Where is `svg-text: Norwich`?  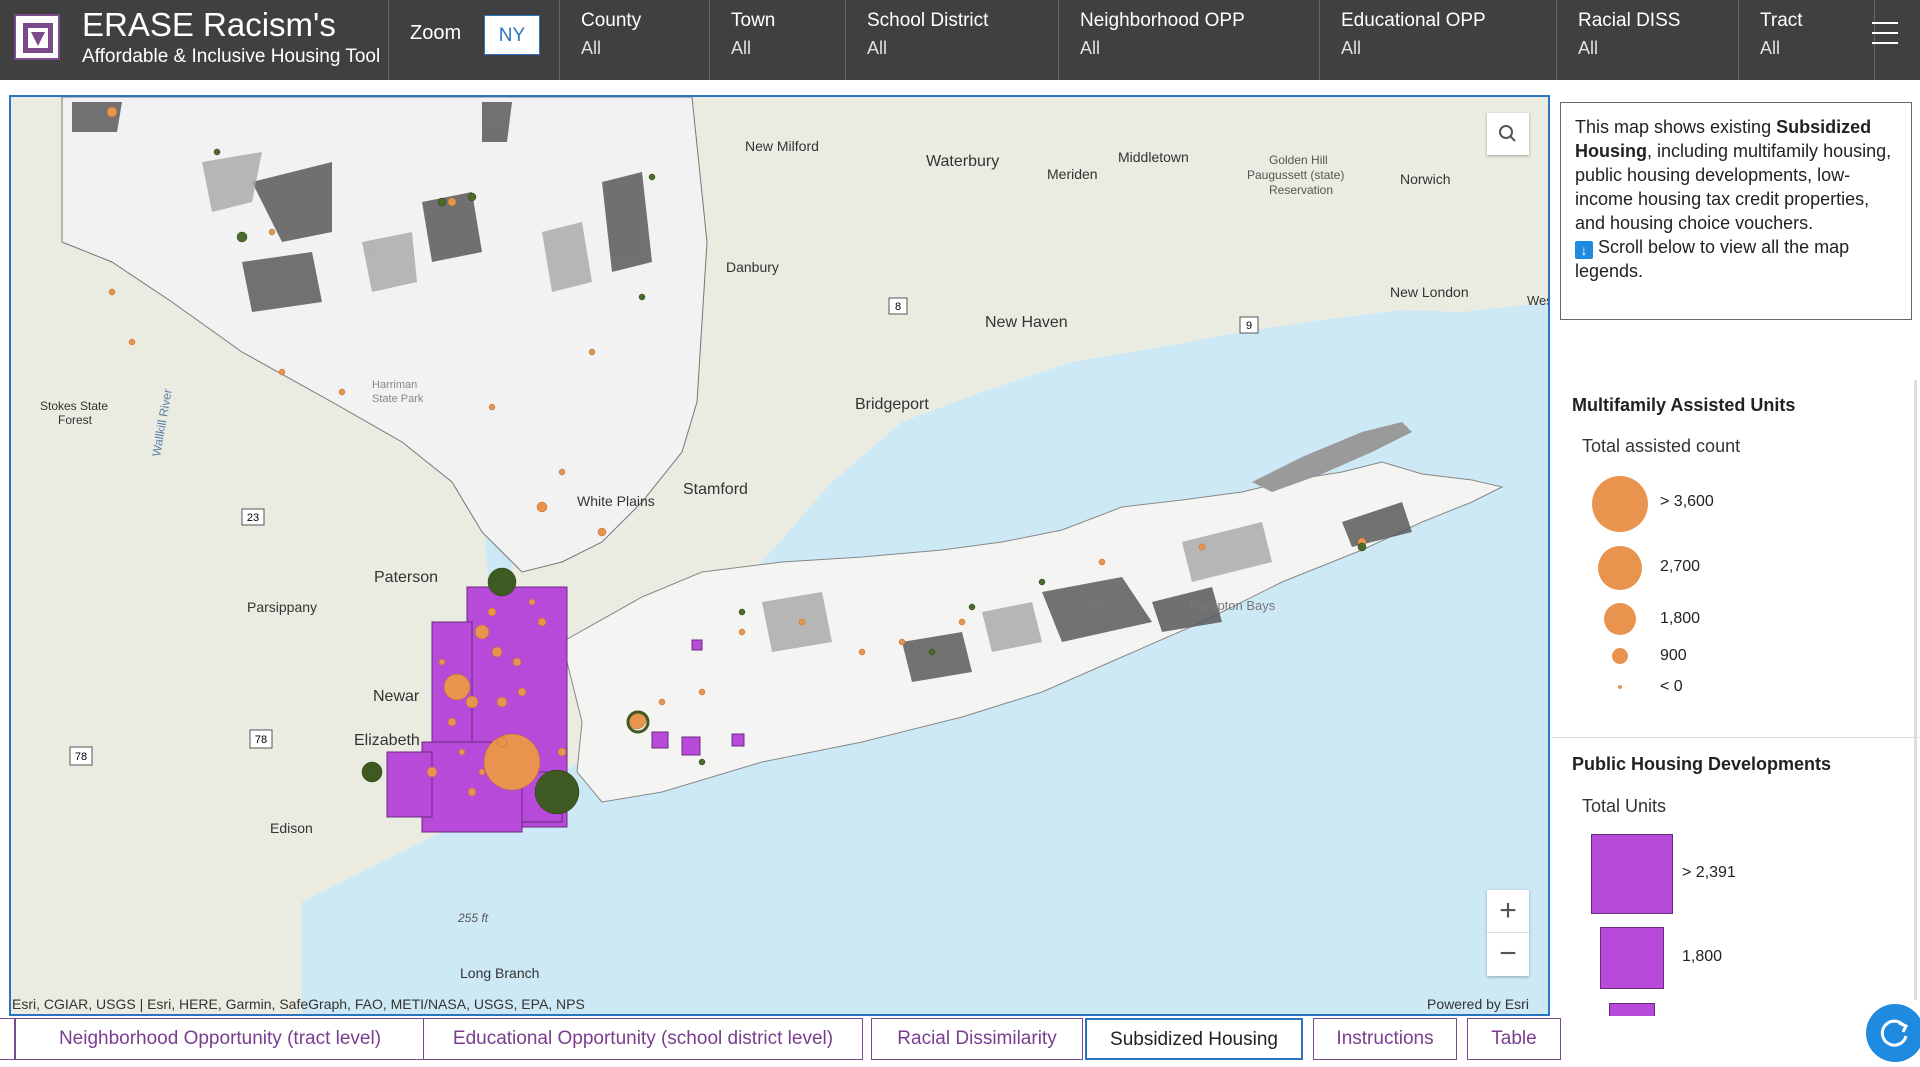 svg-text: Norwich is located at coordinates (1425, 179).